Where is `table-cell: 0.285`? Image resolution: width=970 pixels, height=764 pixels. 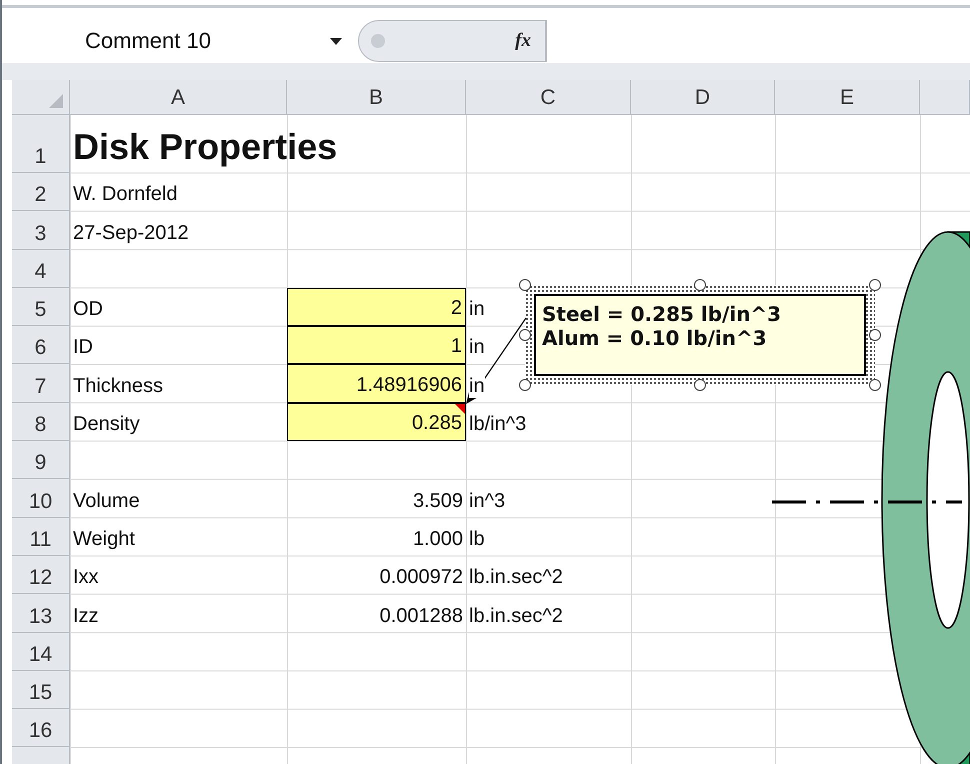
table-cell: 0.285 is located at coordinates (376, 422).